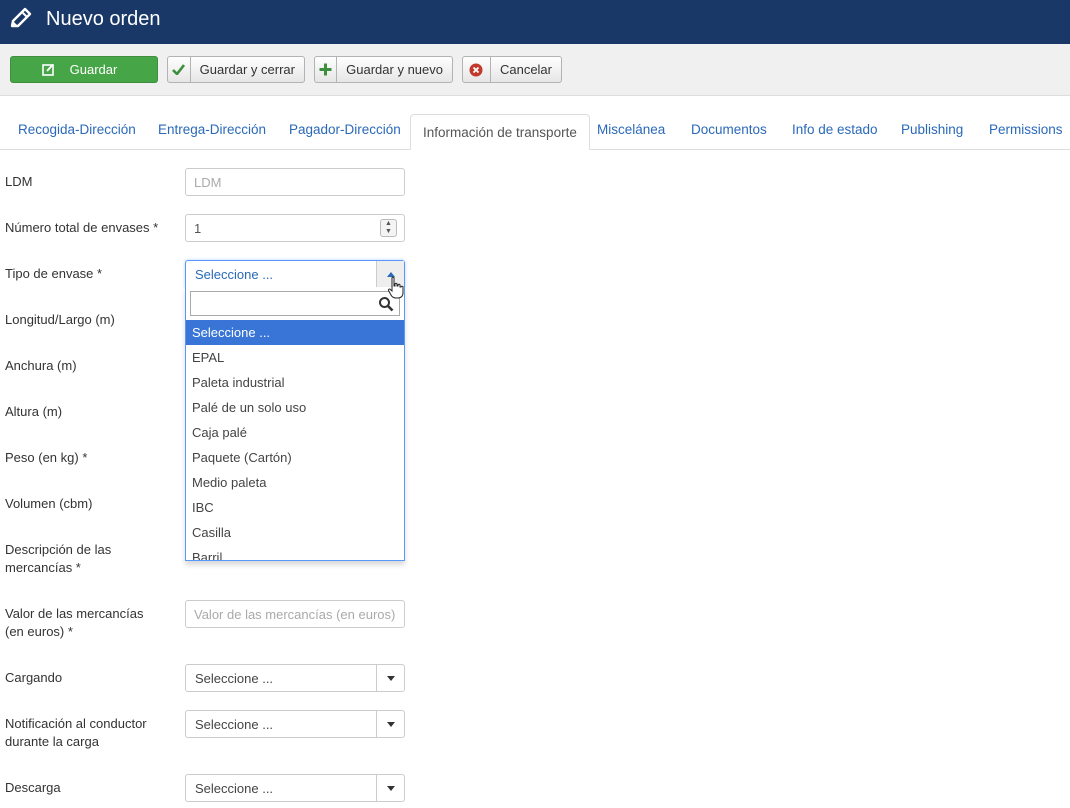 The width and height of the screenshot is (1070, 808). I want to click on goods-value-label-line1: Valor de las mercancías, so click(74, 613).